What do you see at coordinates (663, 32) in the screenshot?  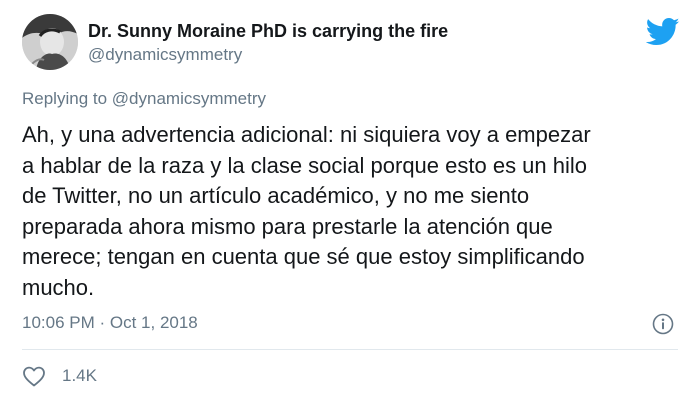 I see `twitter-bird-icon` at bounding box center [663, 32].